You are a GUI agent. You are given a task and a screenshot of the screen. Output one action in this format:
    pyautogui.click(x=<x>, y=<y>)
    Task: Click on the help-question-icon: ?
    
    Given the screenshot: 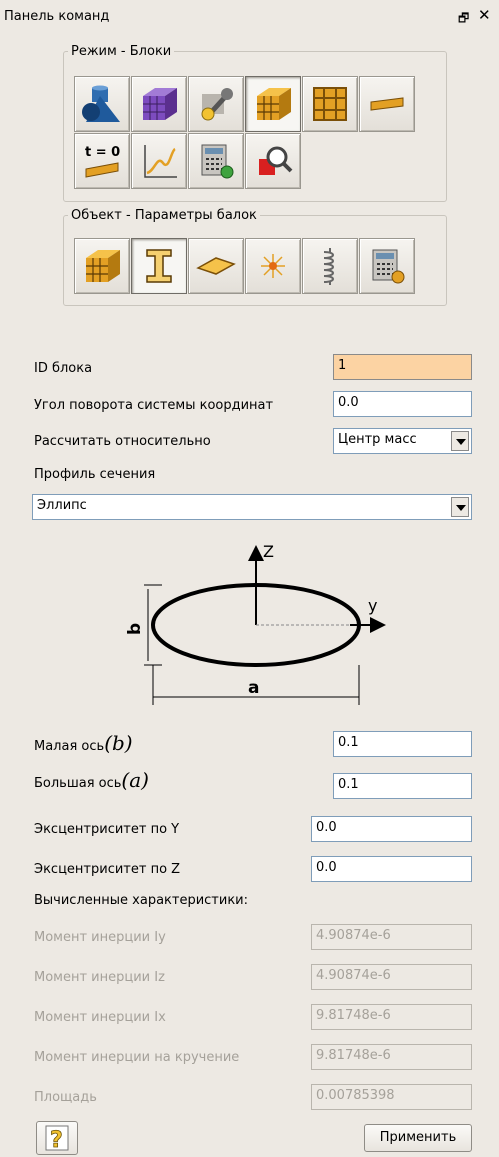 What is the action you would take?
    pyautogui.click(x=57, y=1139)
    